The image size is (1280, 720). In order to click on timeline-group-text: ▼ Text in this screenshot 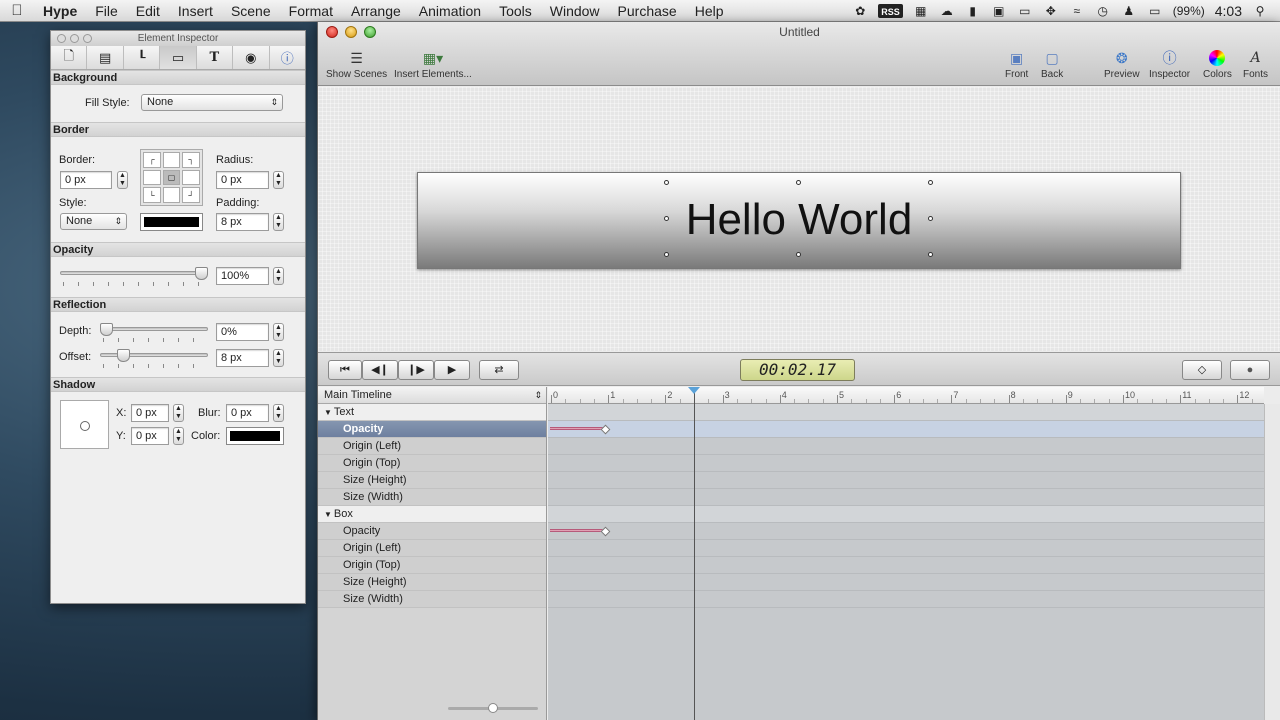, I will do `click(432, 412)`.